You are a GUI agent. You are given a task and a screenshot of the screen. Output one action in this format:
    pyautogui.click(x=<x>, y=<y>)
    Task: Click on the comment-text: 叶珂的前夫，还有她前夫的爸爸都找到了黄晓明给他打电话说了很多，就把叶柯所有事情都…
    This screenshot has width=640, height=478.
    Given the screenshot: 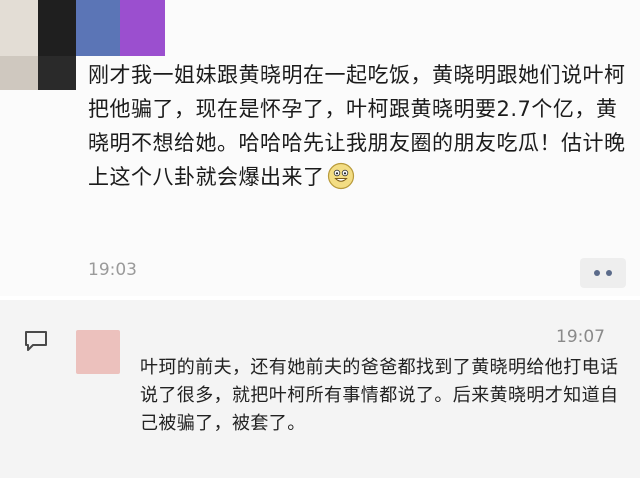 What is the action you would take?
    pyautogui.click(x=379, y=395)
    